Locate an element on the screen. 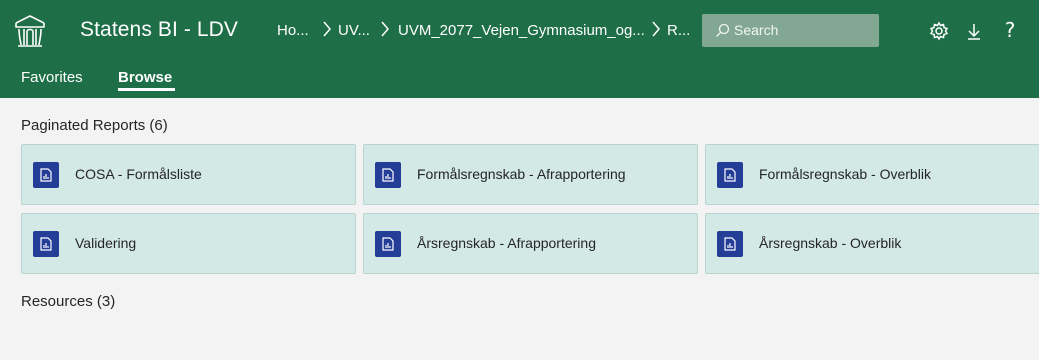 This screenshot has height=360, width=1039. search-icon is located at coordinates (722, 30).